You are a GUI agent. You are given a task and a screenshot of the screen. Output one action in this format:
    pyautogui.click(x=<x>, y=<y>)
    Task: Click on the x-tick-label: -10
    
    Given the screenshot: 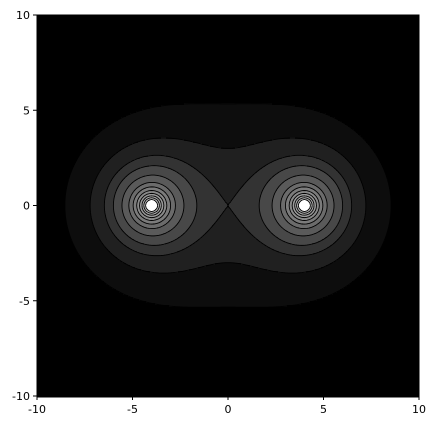 What is the action you would take?
    pyautogui.click(x=37, y=409)
    